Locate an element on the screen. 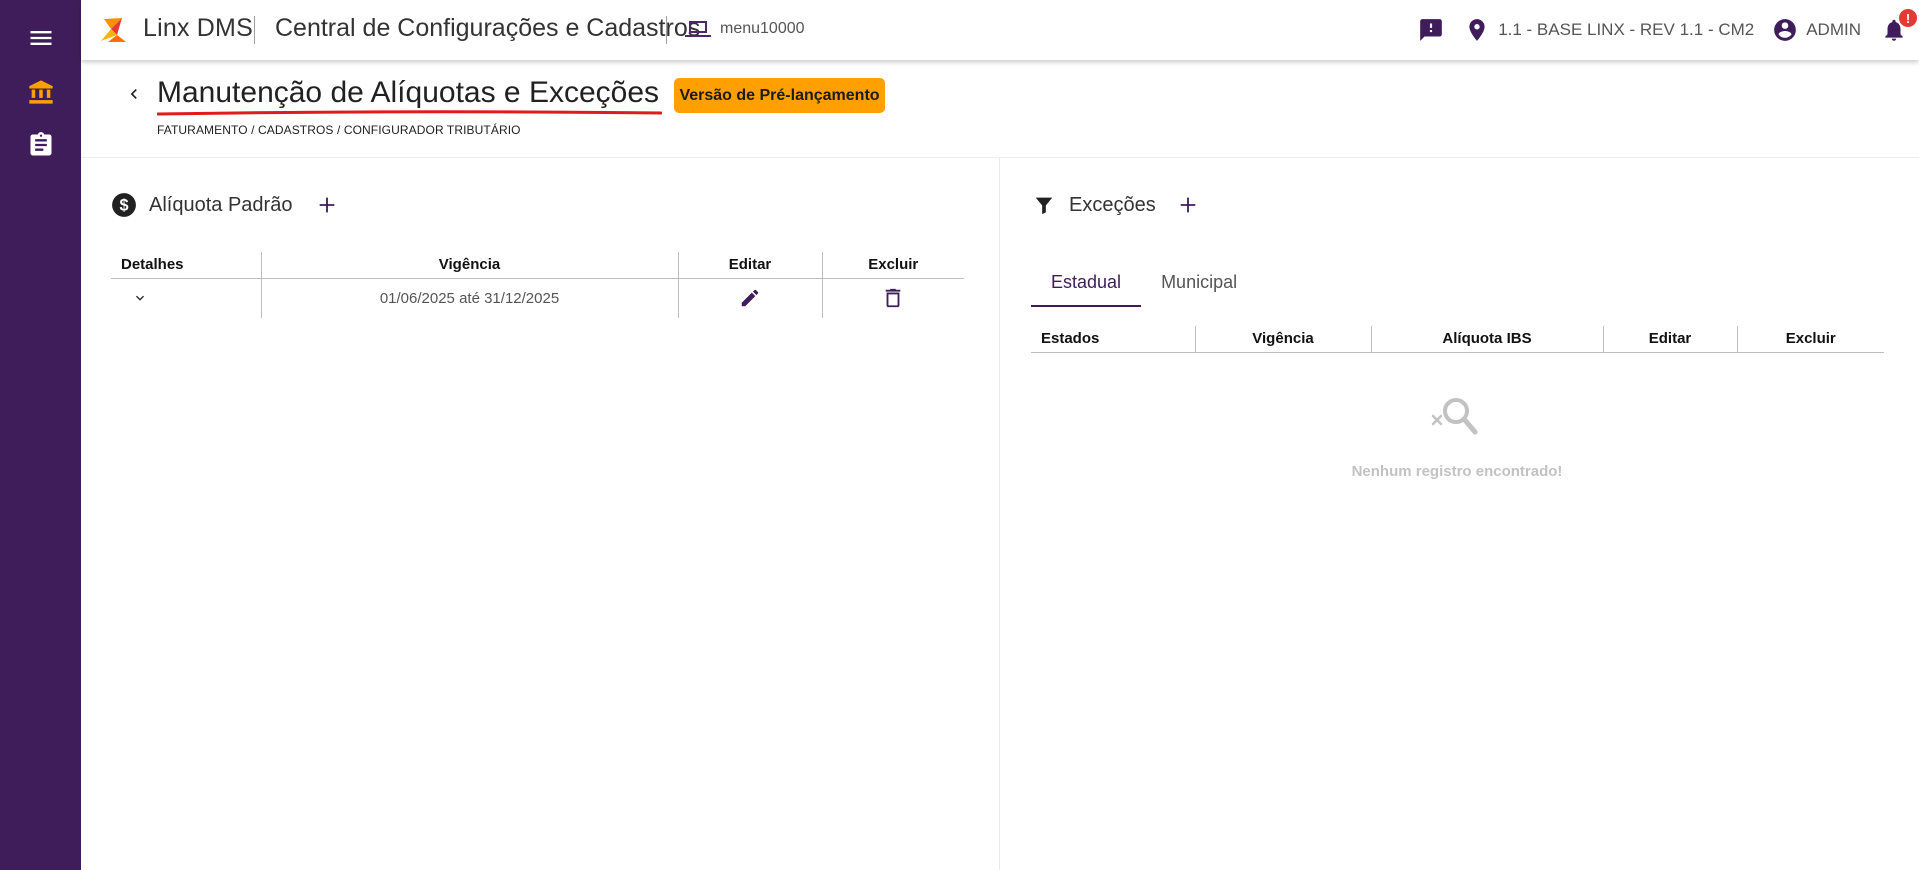 Image resolution: width=1919 pixels, height=870 pixels. location-pin-icon is located at coordinates (1477, 30).